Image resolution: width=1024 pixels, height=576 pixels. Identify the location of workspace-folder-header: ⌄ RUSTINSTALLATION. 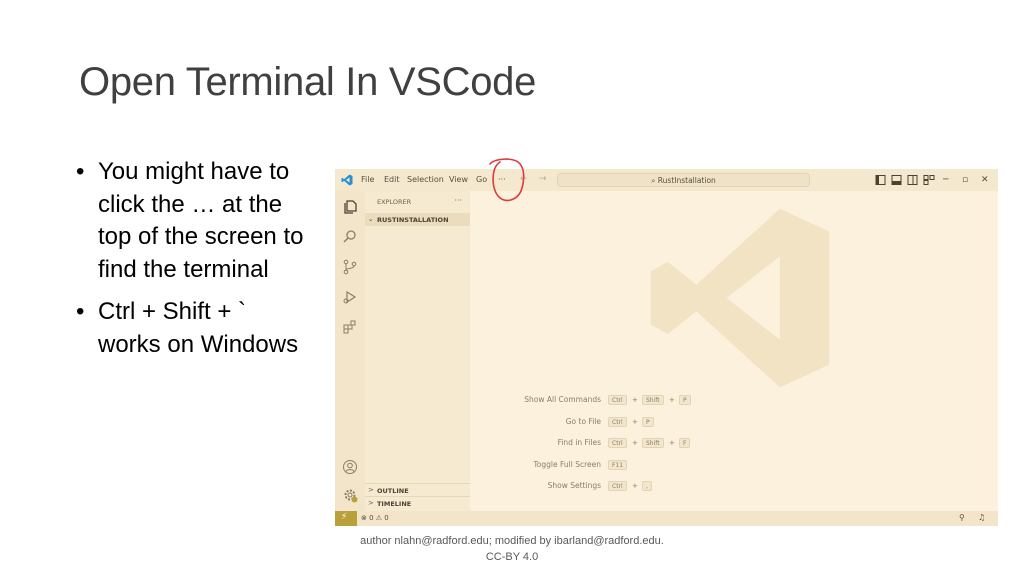
(417, 219).